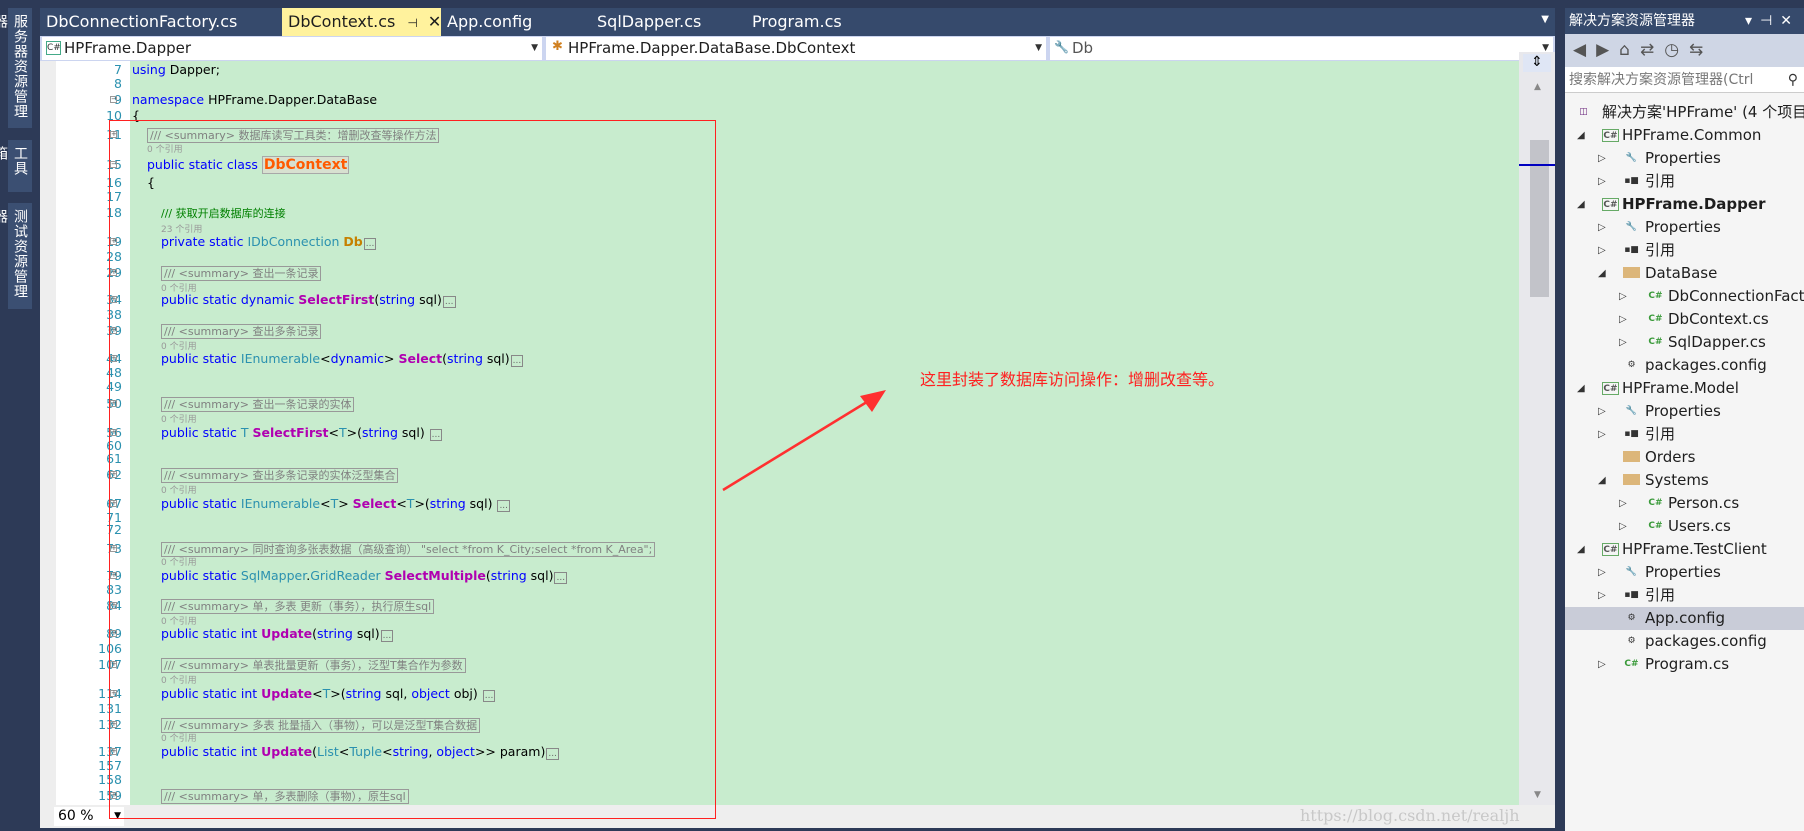 This screenshot has height=831, width=1804. I want to click on tree-item-label: DbConnectionFactory.cs, so click(1736, 296).